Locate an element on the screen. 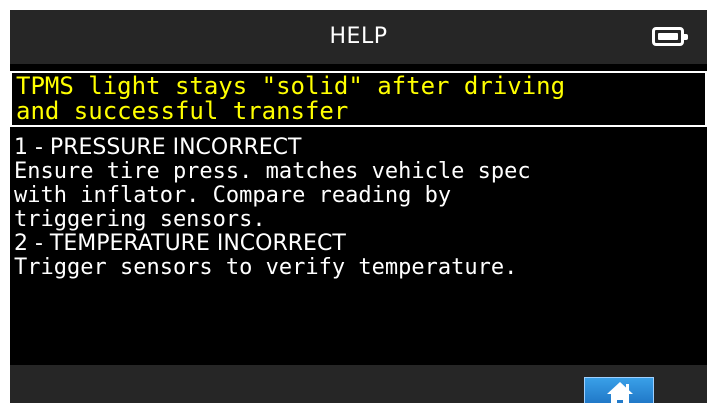 The width and height of the screenshot is (707, 403). battery-level is located at coordinates (668, 36).